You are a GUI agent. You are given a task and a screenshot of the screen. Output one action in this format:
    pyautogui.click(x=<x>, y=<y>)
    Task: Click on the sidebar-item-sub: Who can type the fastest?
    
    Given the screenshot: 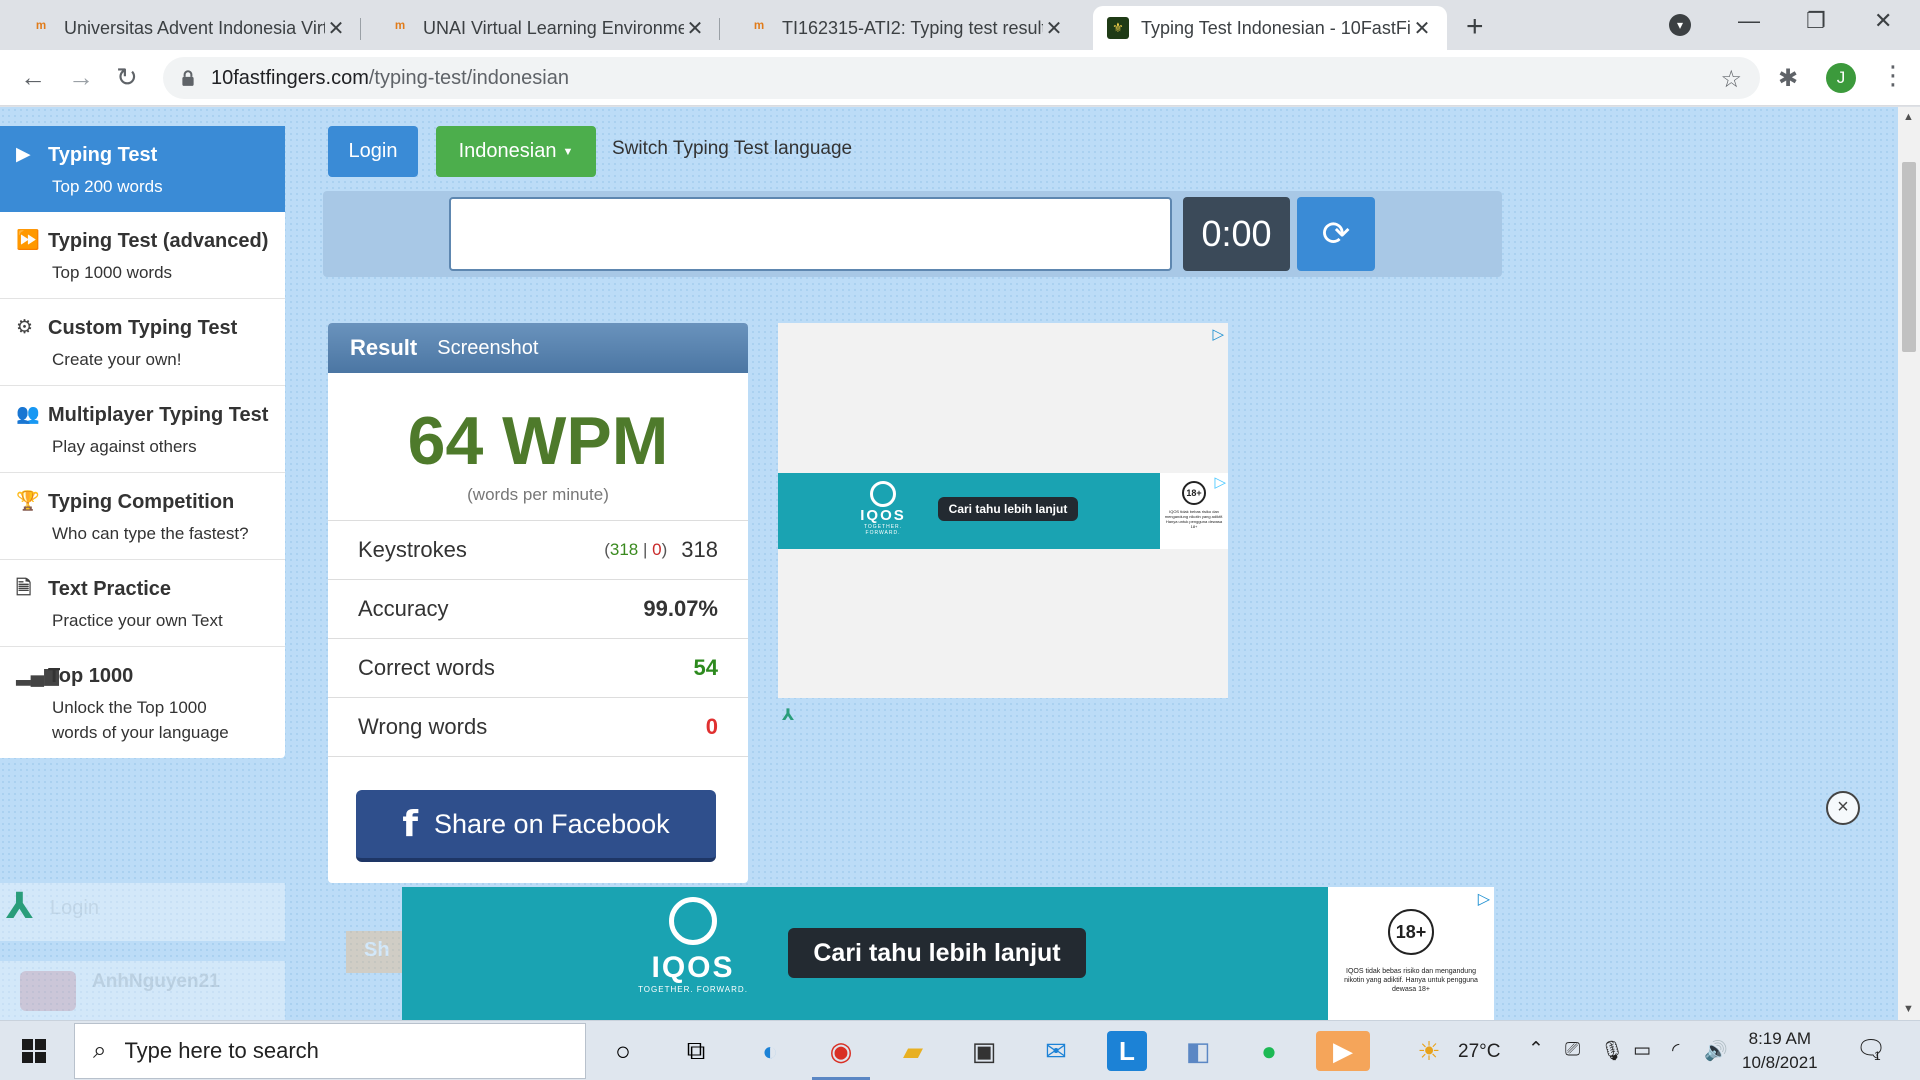 What is the action you would take?
    pyautogui.click(x=150, y=533)
    